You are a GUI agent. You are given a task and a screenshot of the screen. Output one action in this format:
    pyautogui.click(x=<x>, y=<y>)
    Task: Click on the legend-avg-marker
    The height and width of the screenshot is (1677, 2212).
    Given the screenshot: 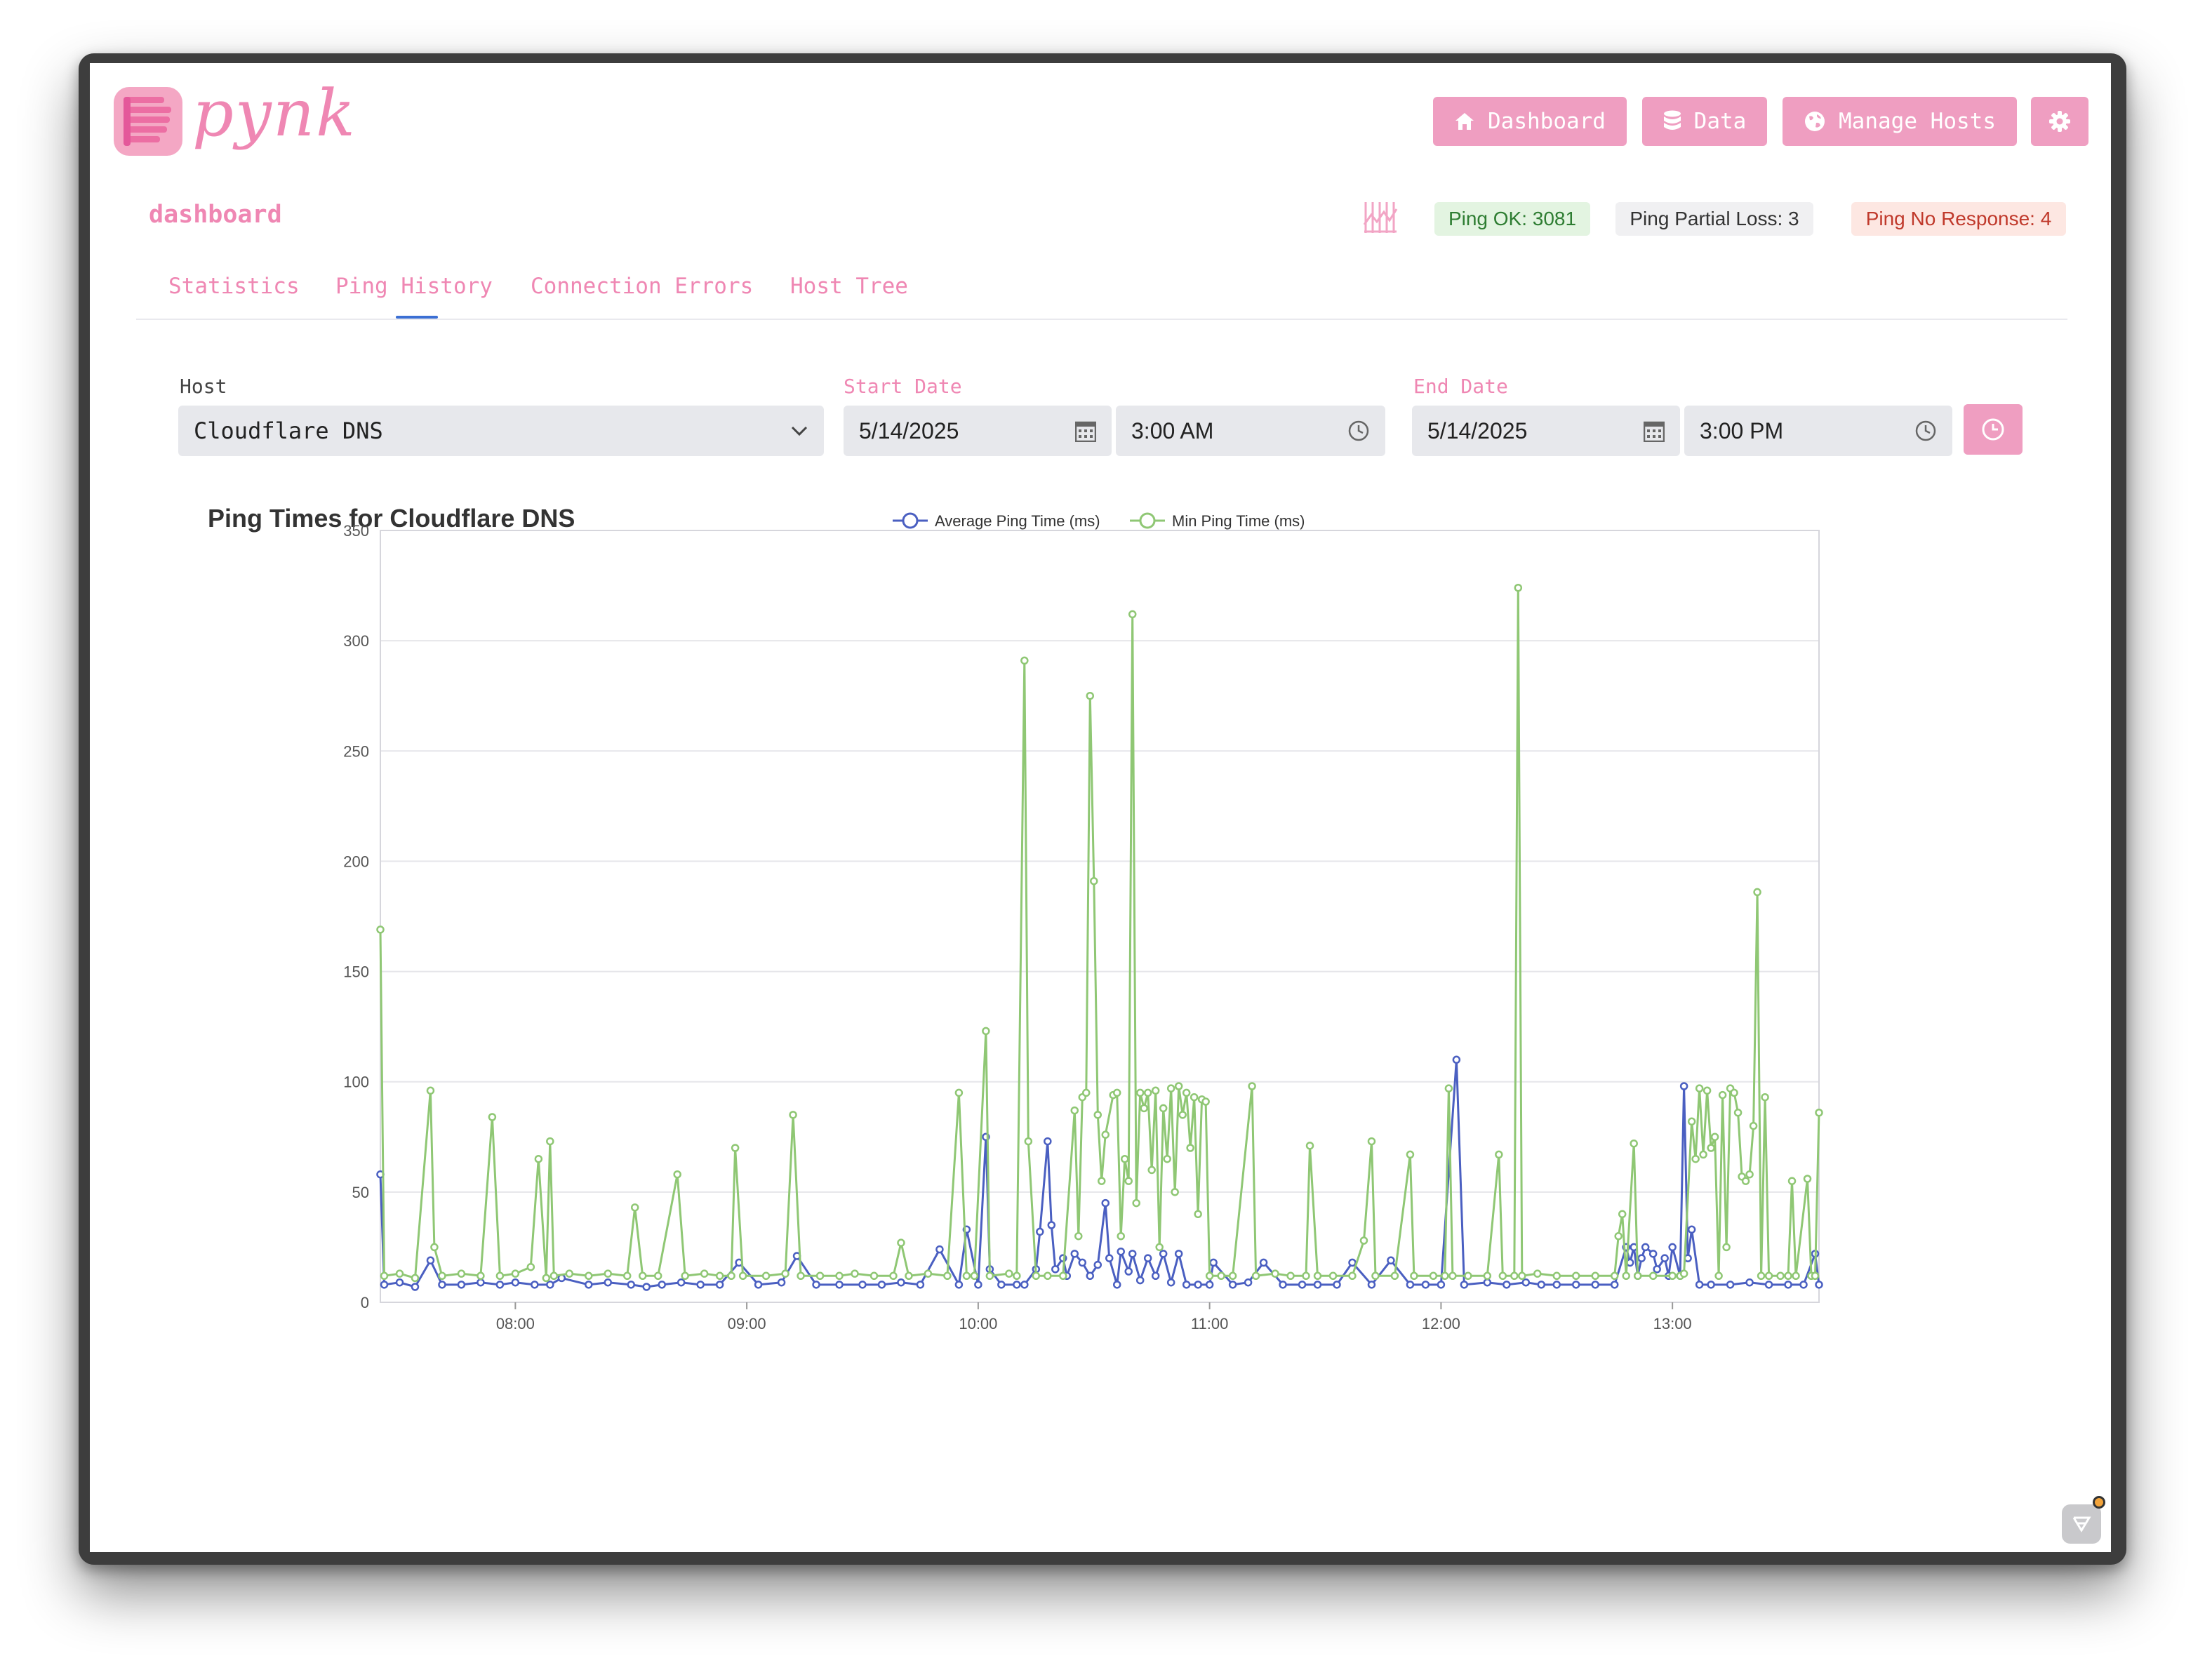 What is the action you would take?
    pyautogui.click(x=910, y=520)
    